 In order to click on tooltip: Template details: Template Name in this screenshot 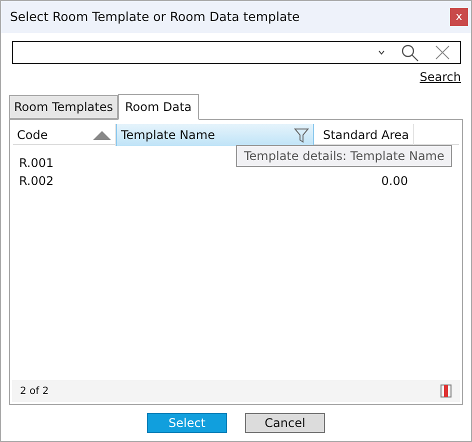, I will do `click(344, 156)`.